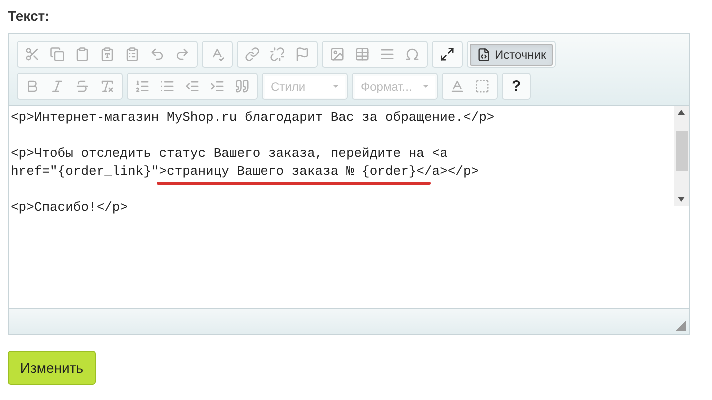 The height and width of the screenshot is (400, 712). Describe the element at coordinates (512, 55) in the screenshot. I see `source-button: Источник` at that location.